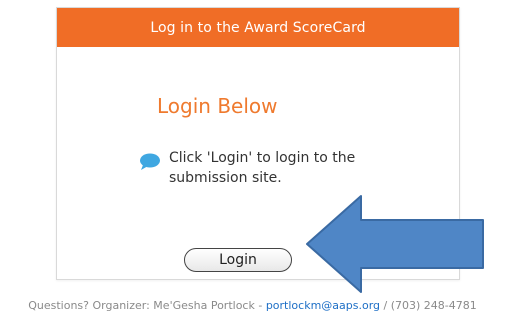  I want to click on login-heading: Login Below, so click(217, 106).